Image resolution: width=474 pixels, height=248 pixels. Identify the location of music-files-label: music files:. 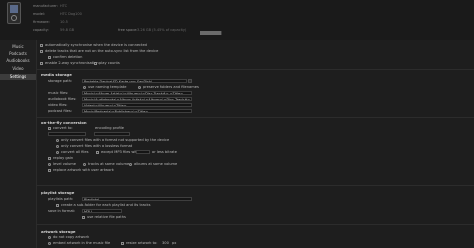
(58, 93).